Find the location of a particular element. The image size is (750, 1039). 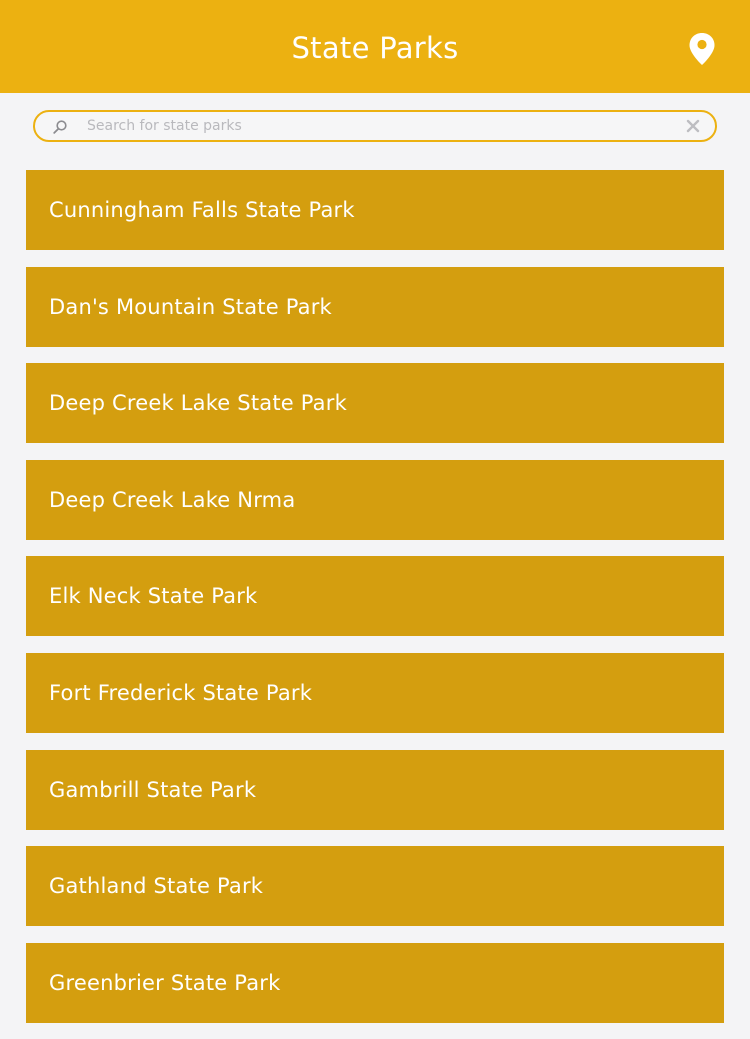

page-title: State Parks is located at coordinates (375, 48).